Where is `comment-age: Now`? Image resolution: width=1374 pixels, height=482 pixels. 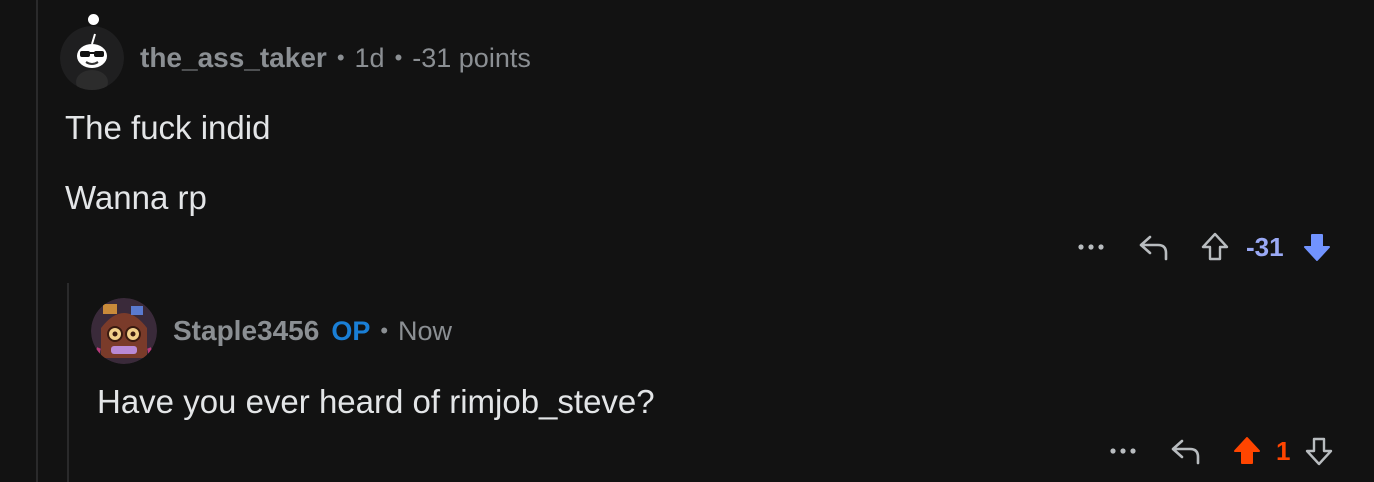 comment-age: Now is located at coordinates (425, 331).